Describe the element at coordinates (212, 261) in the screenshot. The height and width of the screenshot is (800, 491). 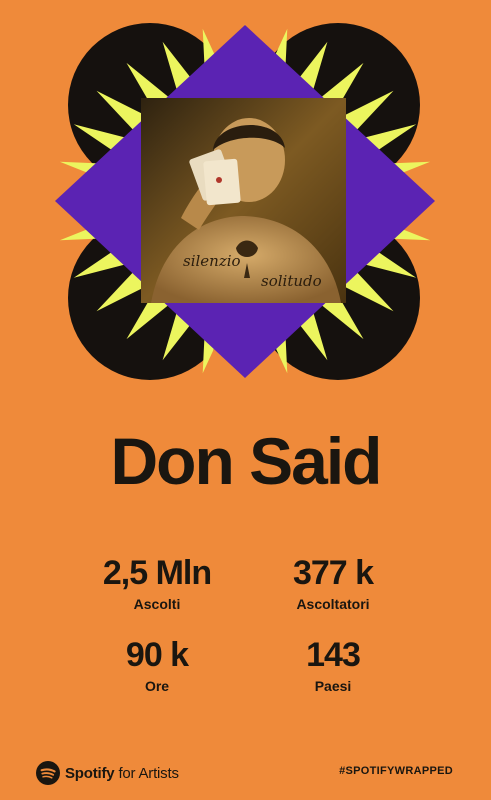
I see `svg-text: silenzio` at that location.